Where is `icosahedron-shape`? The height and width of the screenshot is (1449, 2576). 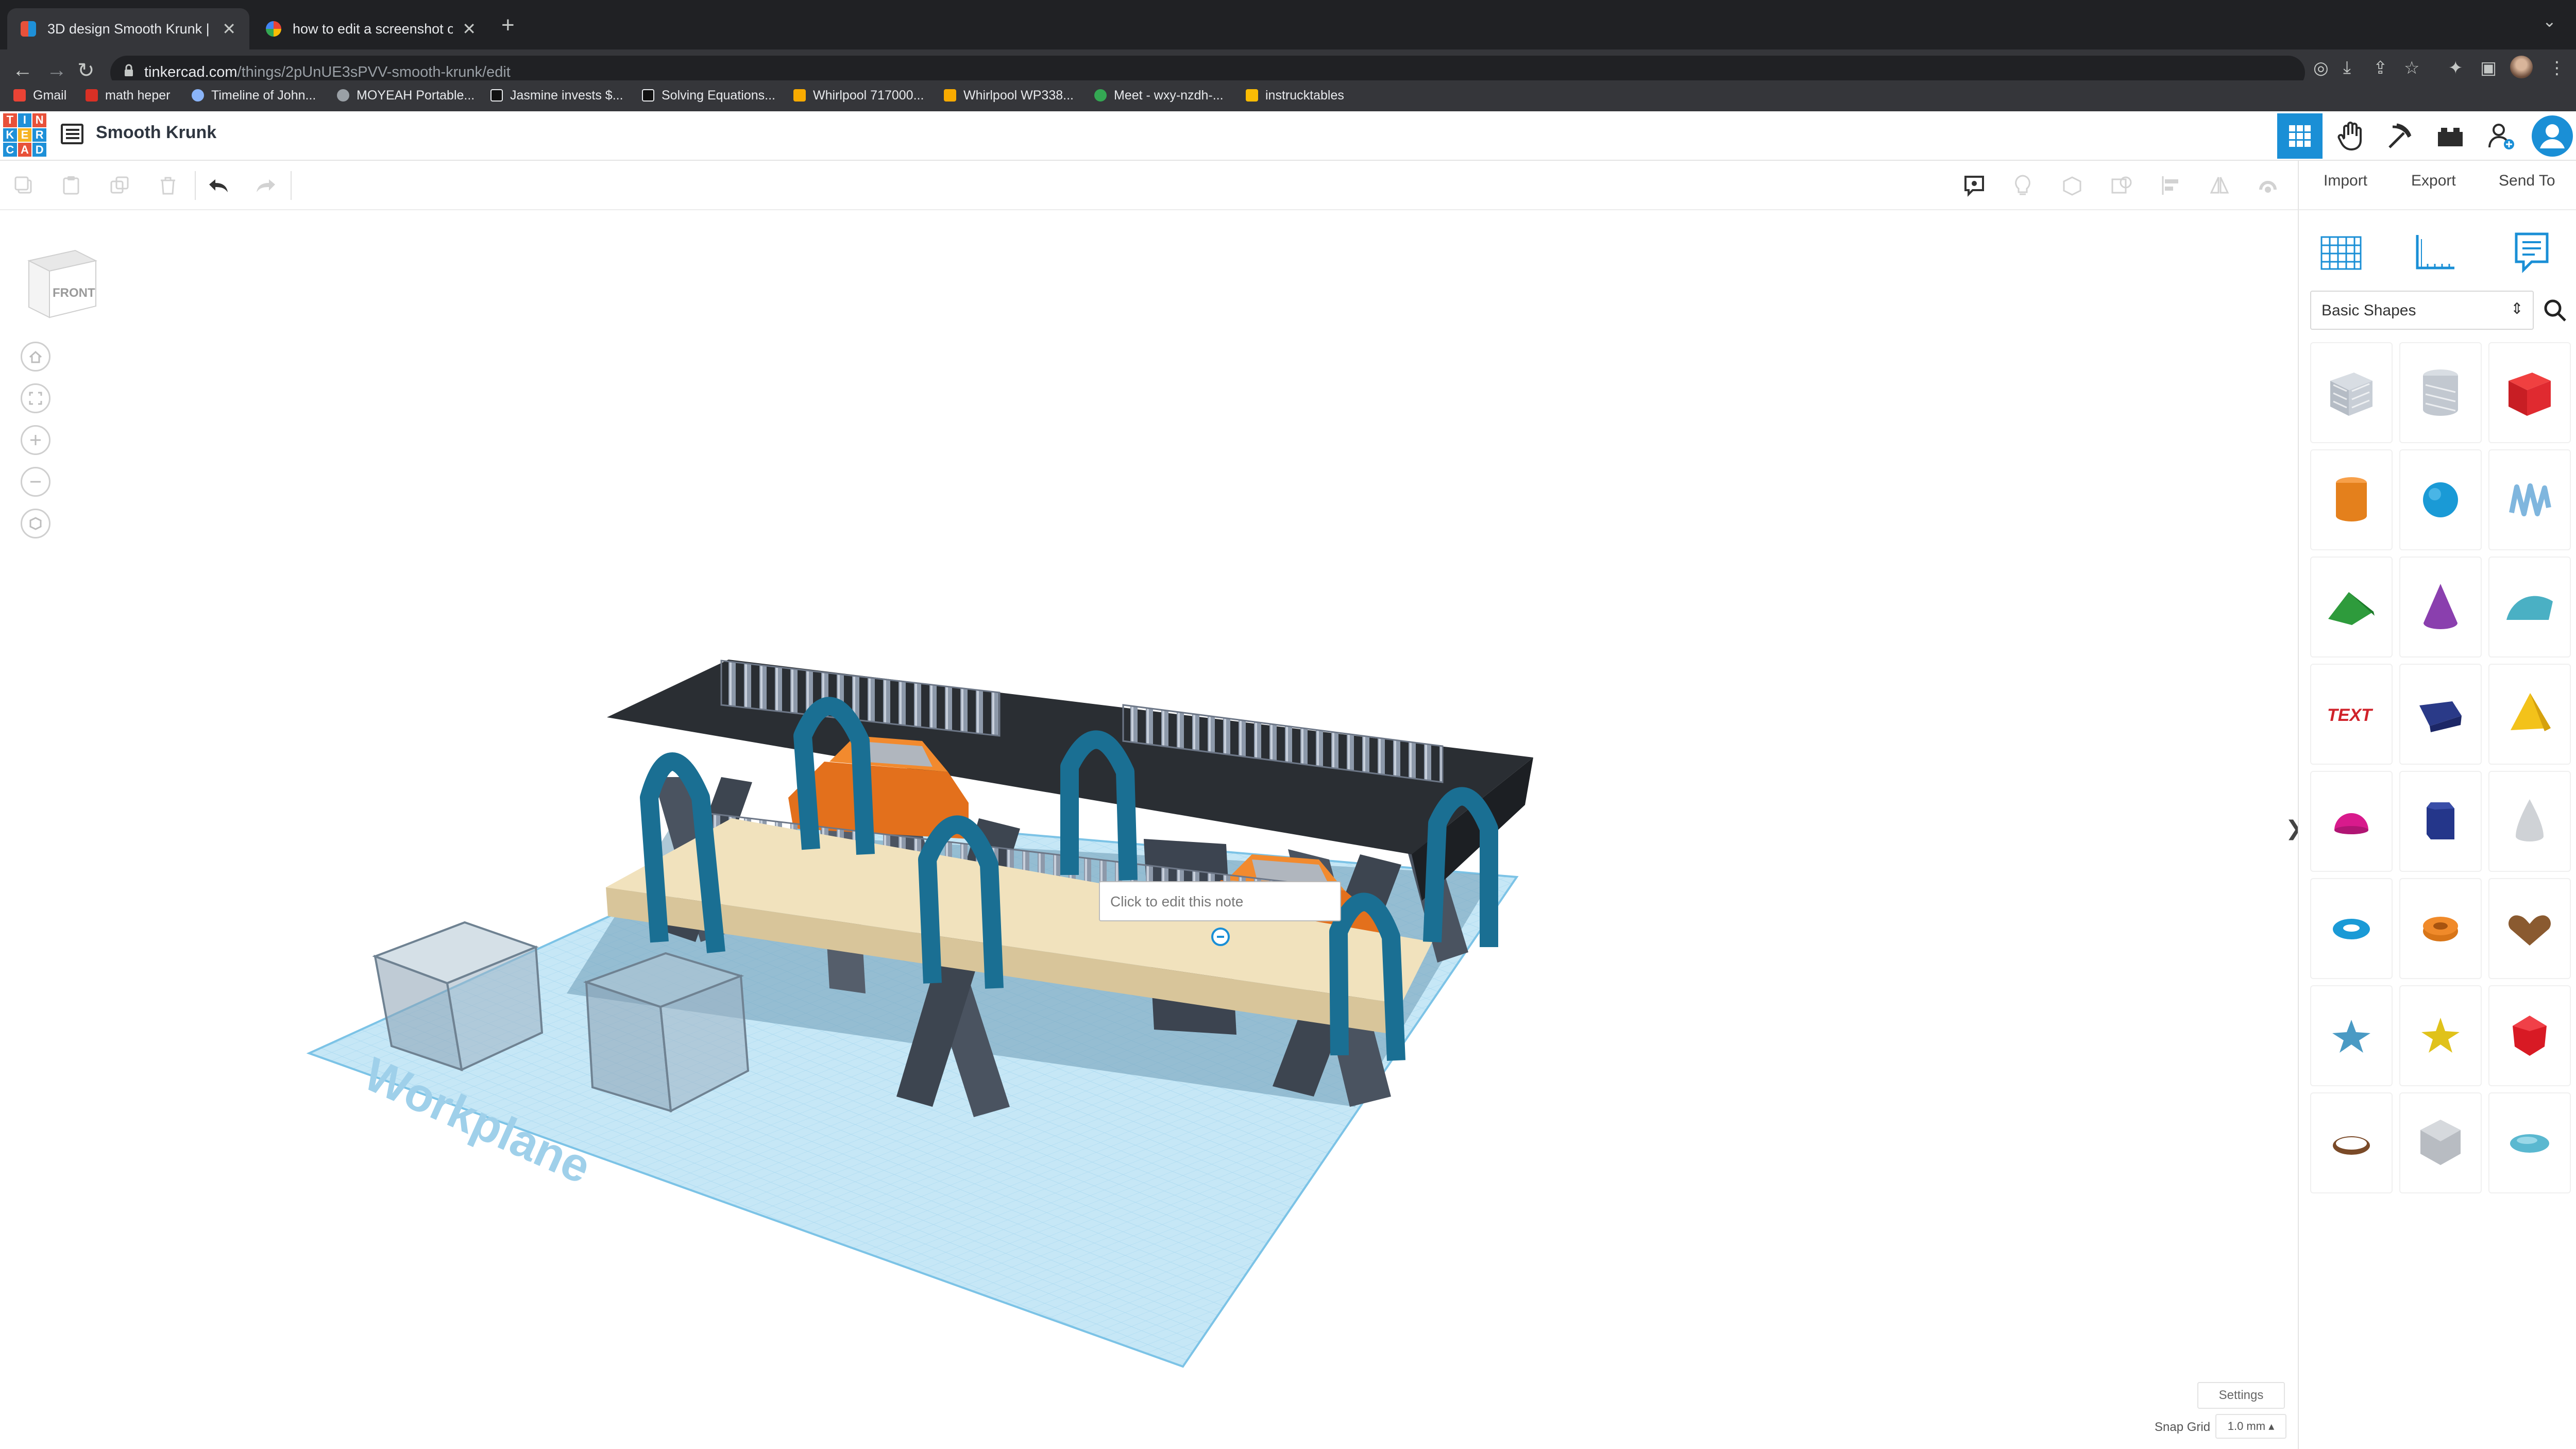
icosahedron-shape is located at coordinates (2529, 1035).